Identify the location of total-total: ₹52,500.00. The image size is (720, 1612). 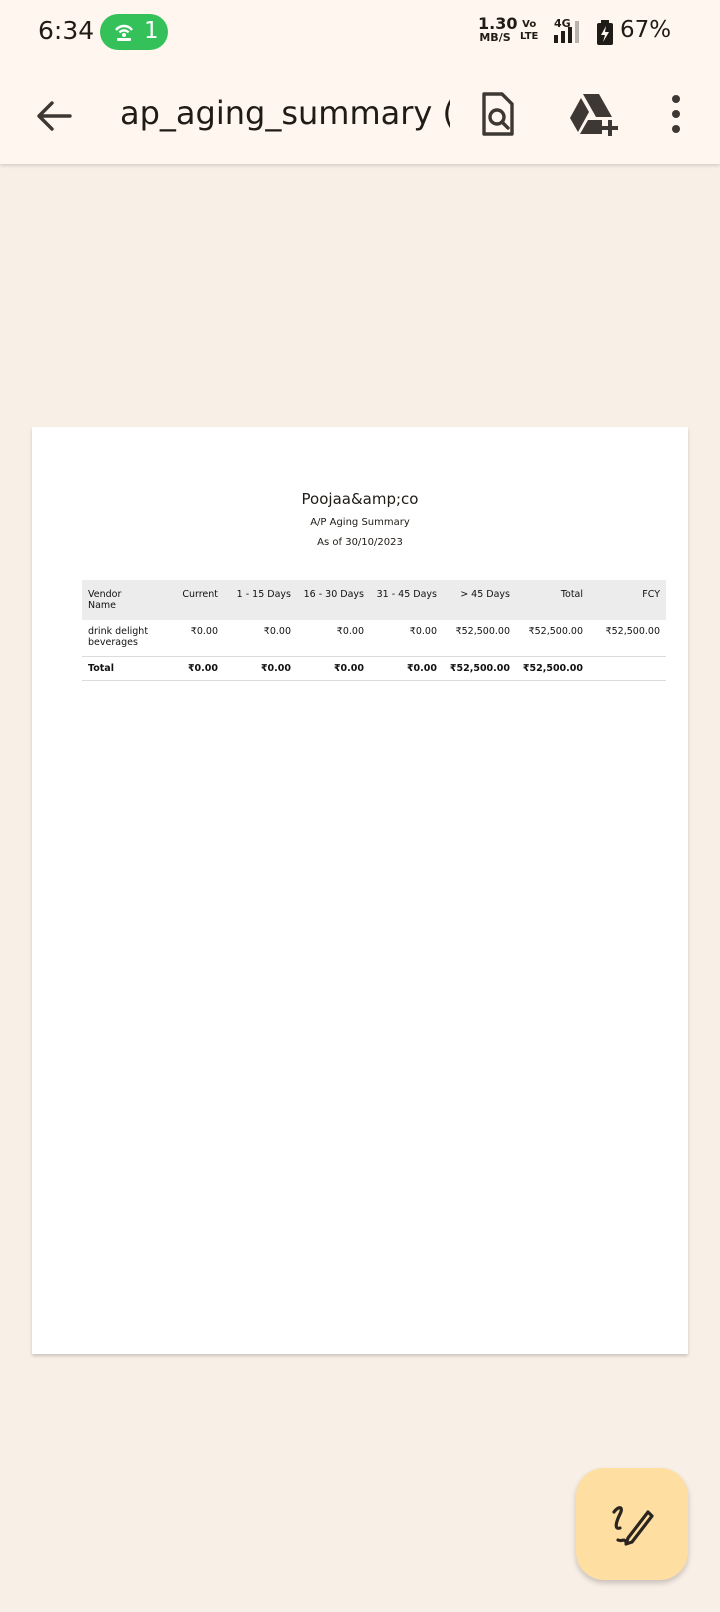
(552, 668).